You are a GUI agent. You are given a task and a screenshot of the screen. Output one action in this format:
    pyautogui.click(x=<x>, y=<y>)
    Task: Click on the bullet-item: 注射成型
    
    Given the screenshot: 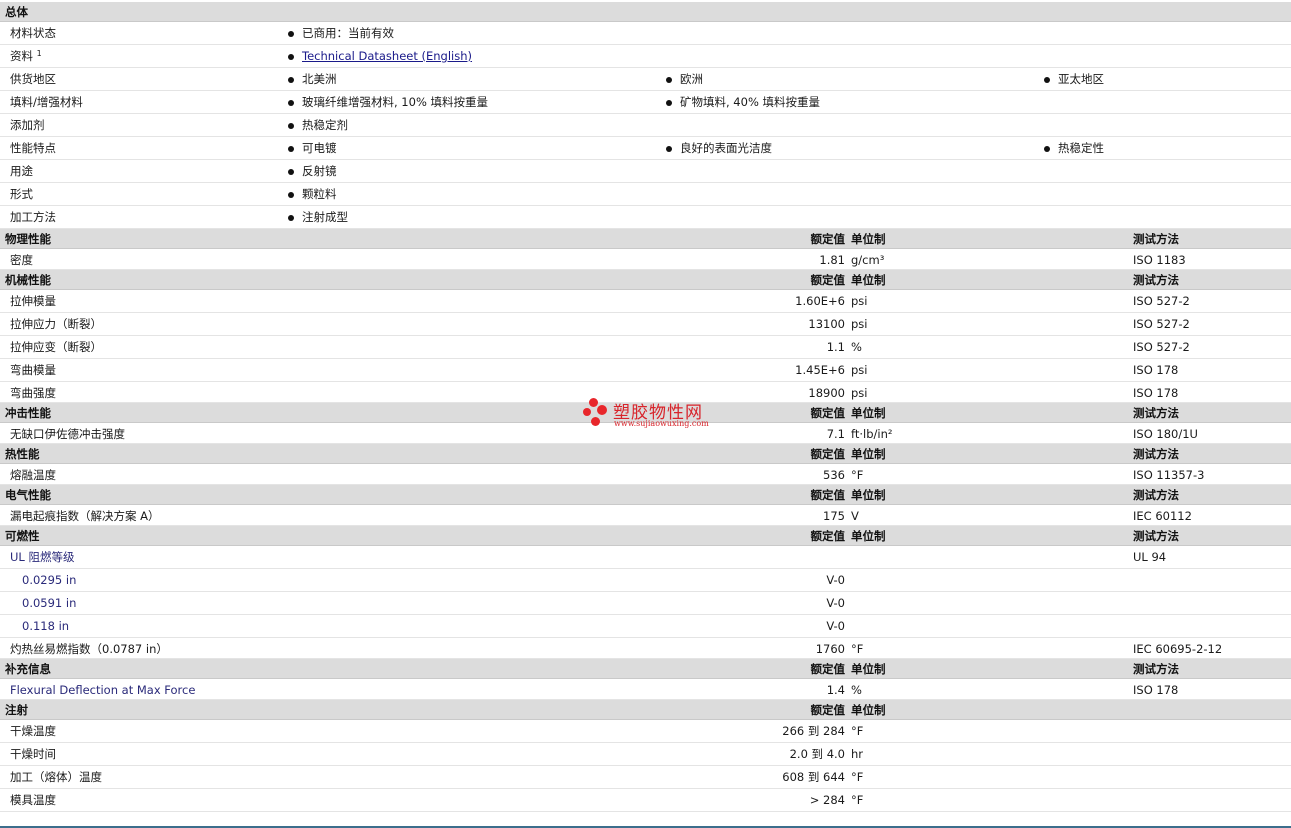 What is the action you would take?
    pyautogui.click(x=318, y=217)
    